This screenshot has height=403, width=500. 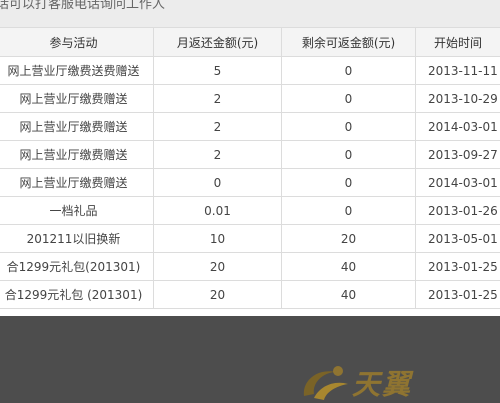 What do you see at coordinates (458, 239) in the screenshot?
I see `cell-start-date: 2013-05-01` at bounding box center [458, 239].